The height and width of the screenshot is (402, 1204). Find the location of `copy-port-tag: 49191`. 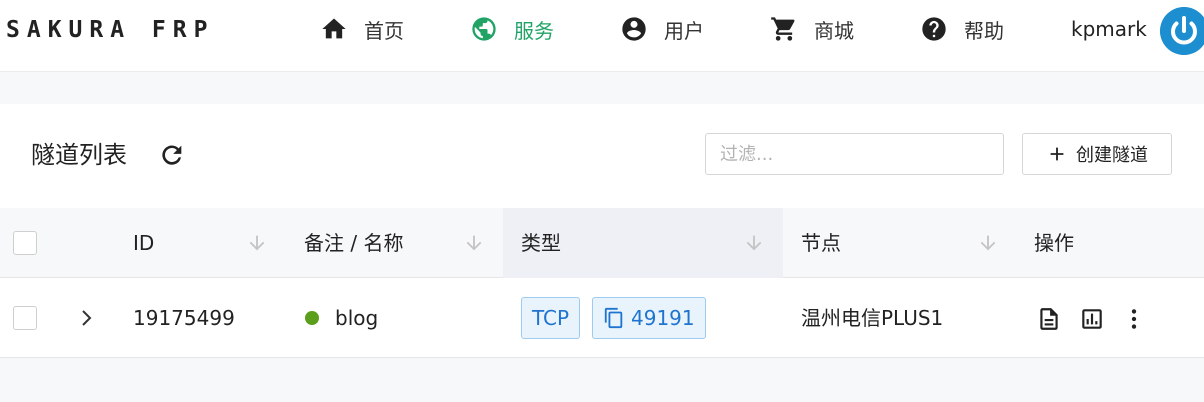

copy-port-tag: 49191 is located at coordinates (649, 318).